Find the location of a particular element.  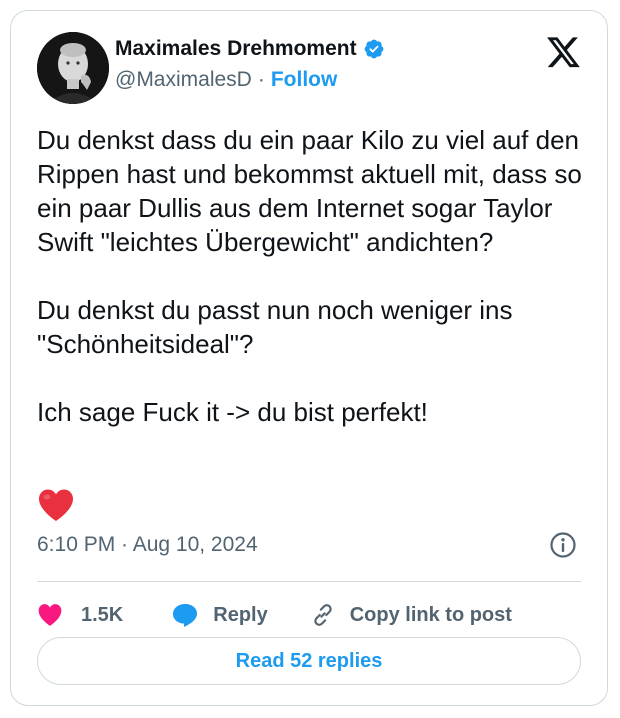

copy-link-label: Copy link to post is located at coordinates (430, 614).